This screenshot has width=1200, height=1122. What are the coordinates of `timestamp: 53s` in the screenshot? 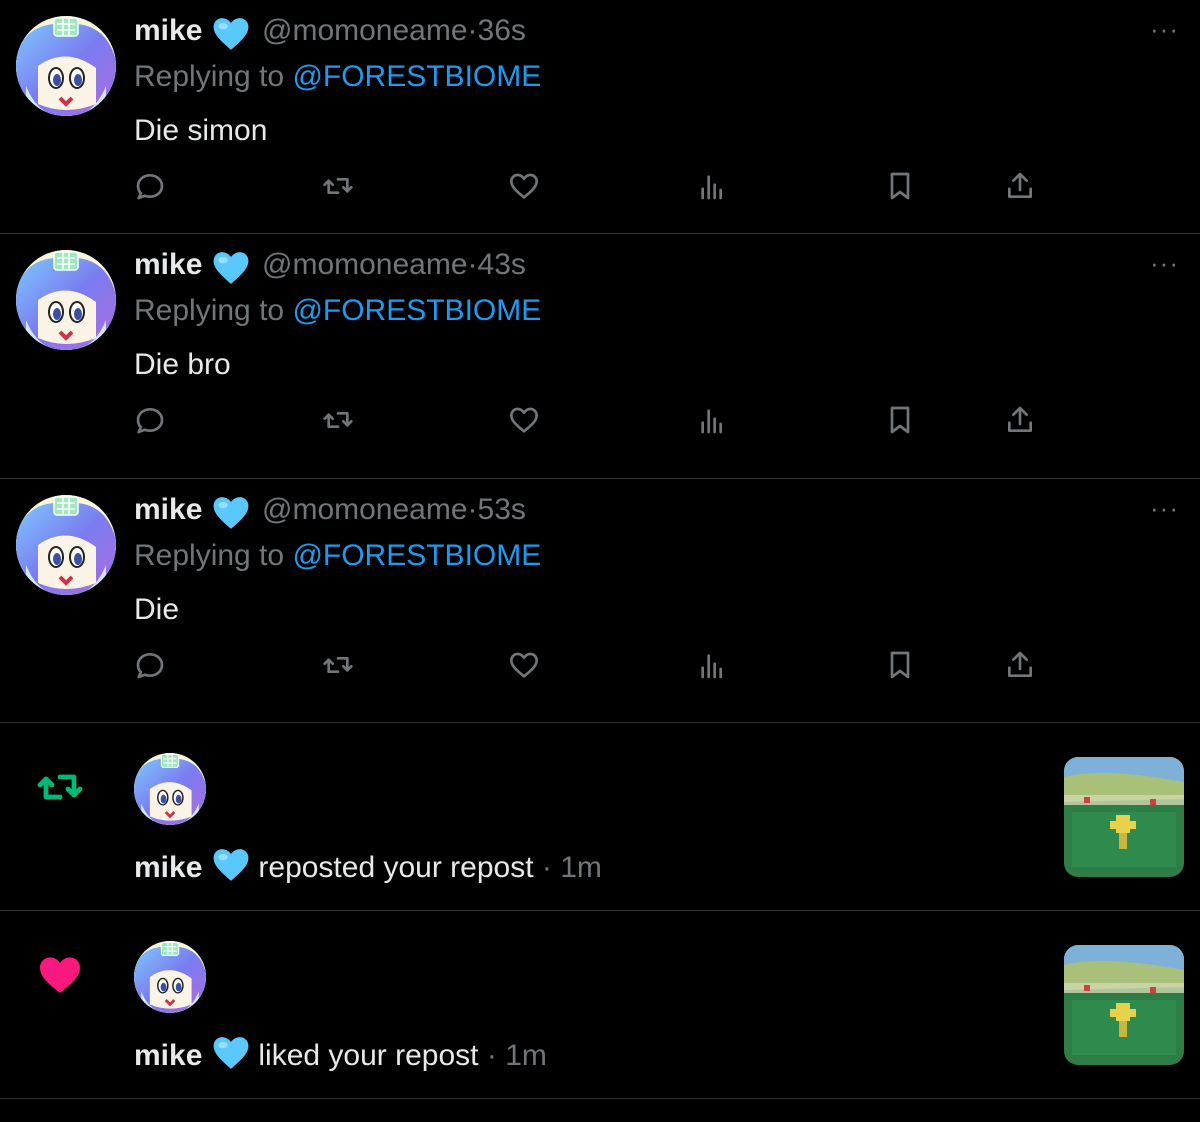 It's located at (502, 509).